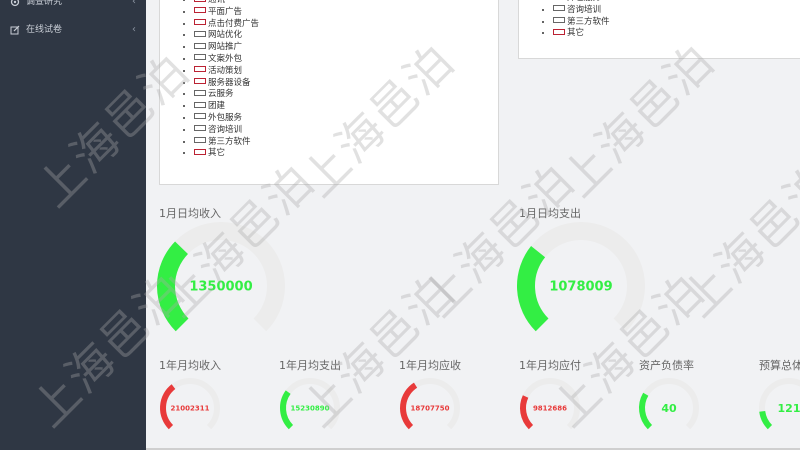  I want to click on gauge-value-label: 18707750, so click(430, 408).